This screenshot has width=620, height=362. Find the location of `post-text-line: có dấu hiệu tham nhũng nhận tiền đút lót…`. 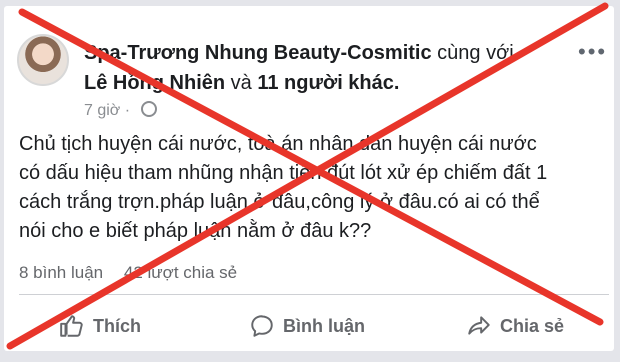

post-text-line: có dấu hiệu tham nhũng nhận tiền đút lót… is located at coordinates (283, 173).